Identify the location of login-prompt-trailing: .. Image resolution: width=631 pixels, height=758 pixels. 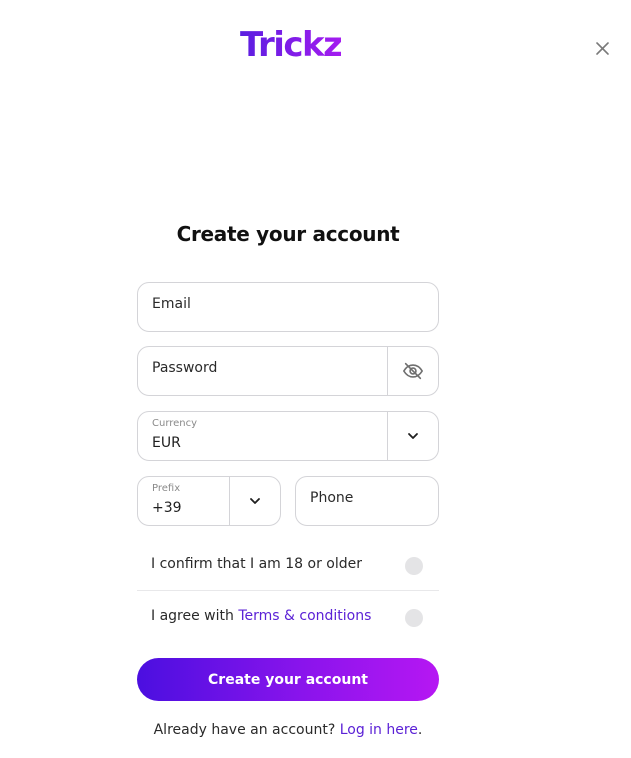
(420, 730).